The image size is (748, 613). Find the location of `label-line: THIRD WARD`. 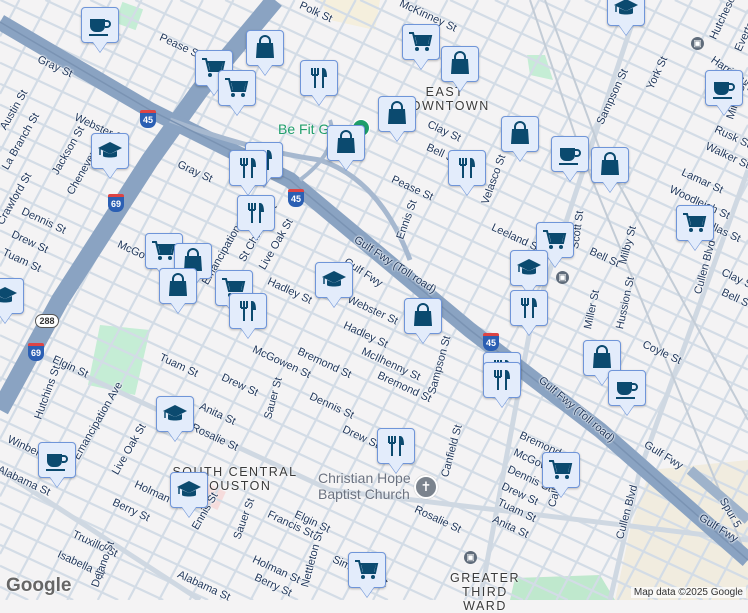

label-line: THIRD WARD is located at coordinates (485, 599).